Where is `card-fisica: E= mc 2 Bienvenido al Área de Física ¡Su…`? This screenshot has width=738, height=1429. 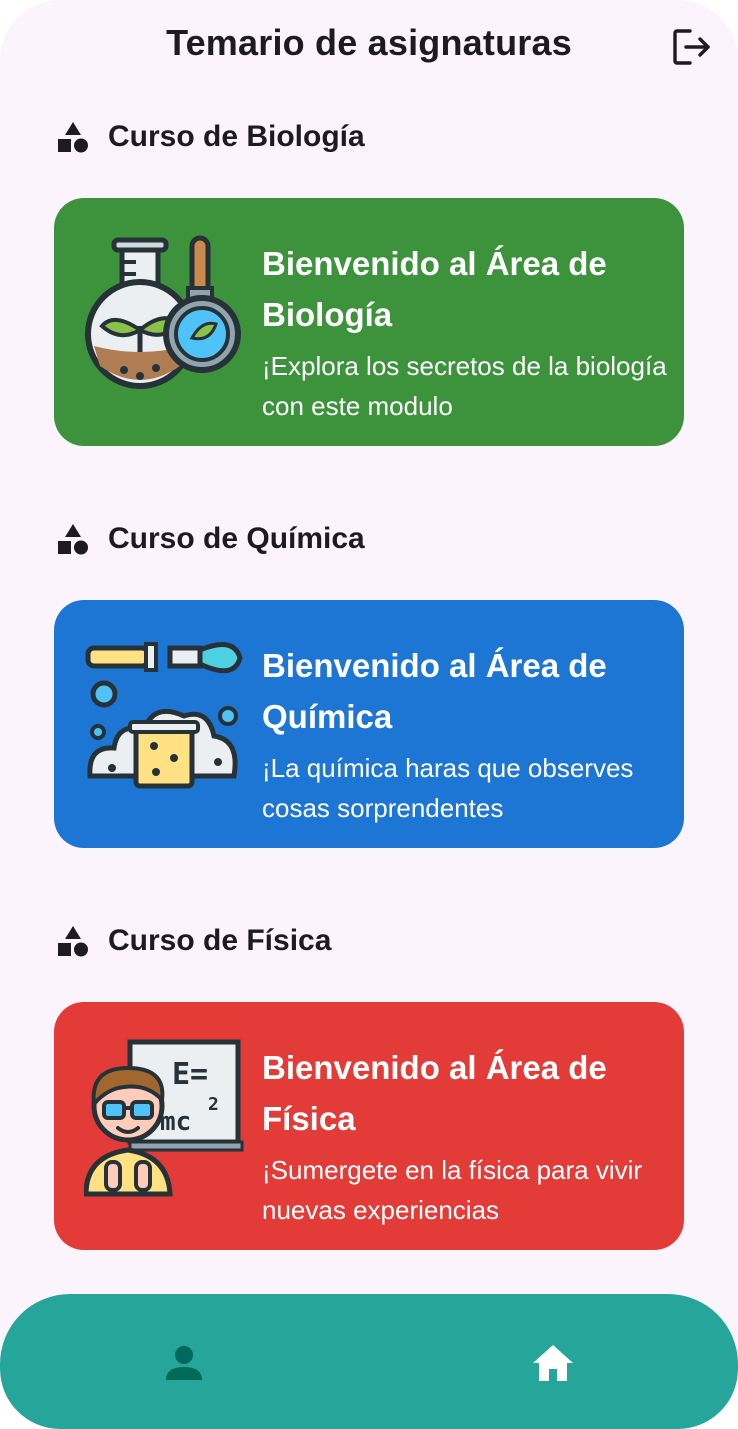
card-fisica: E= mc 2 Bienvenido al Área de Física ¡Su… is located at coordinates (369, 1126).